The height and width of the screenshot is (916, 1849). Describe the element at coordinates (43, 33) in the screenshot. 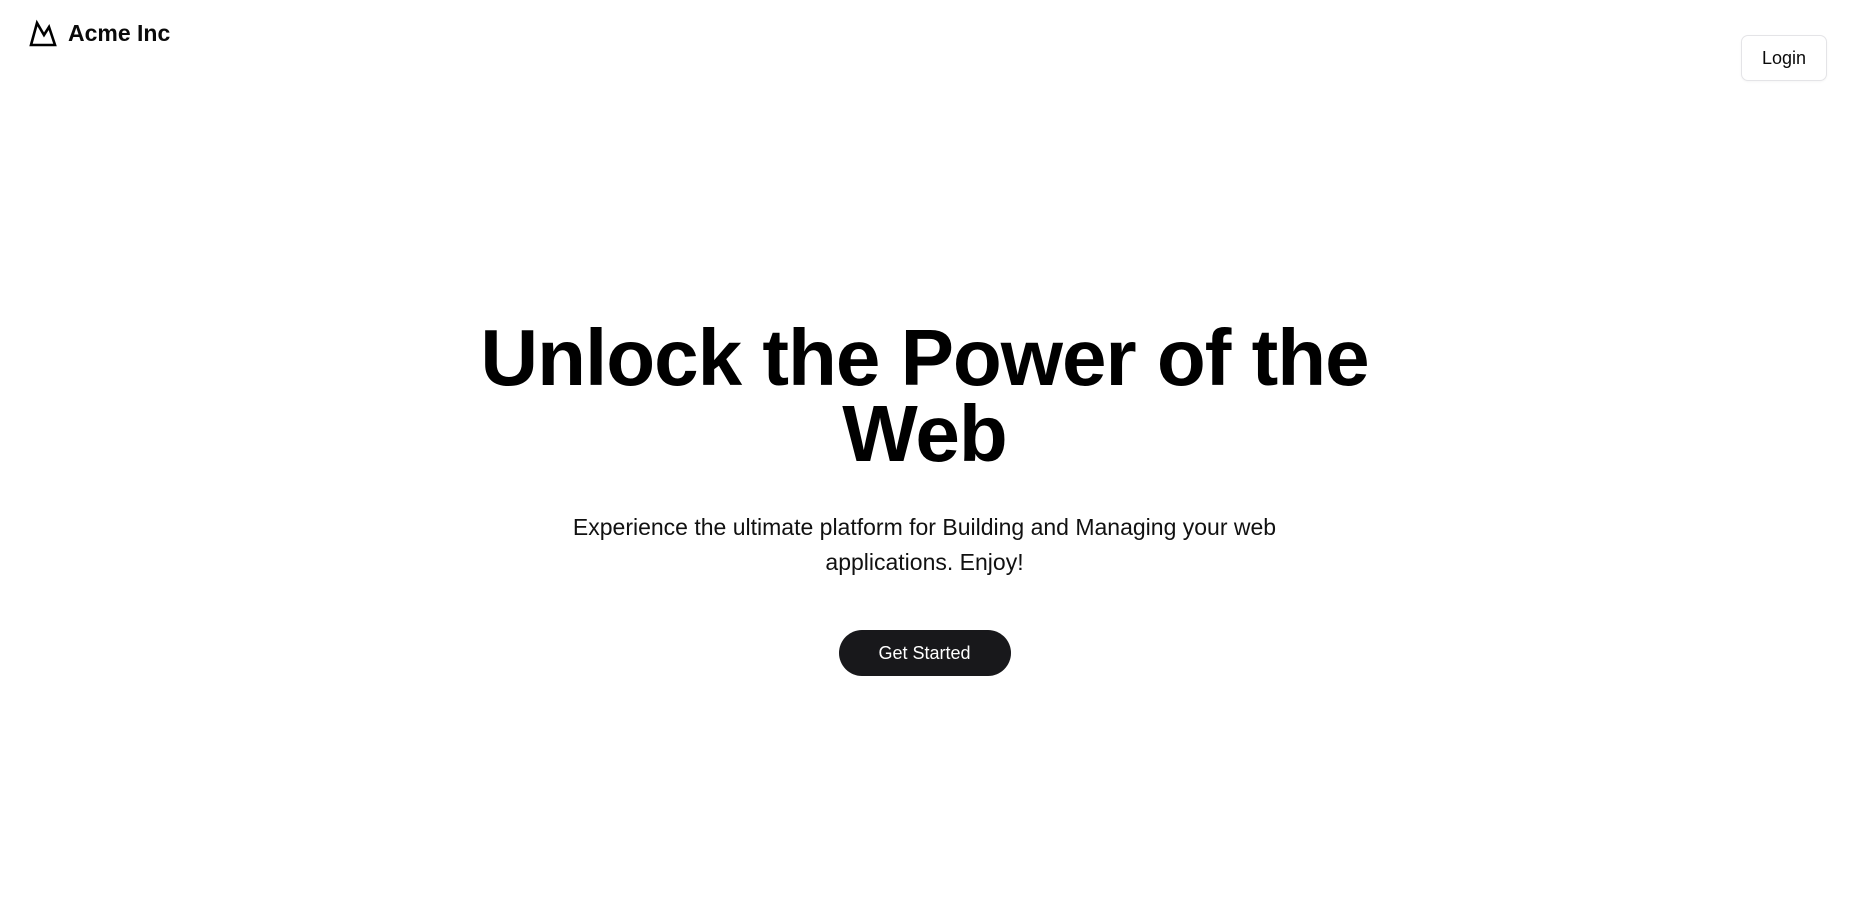

I see `mountain-icon` at that location.